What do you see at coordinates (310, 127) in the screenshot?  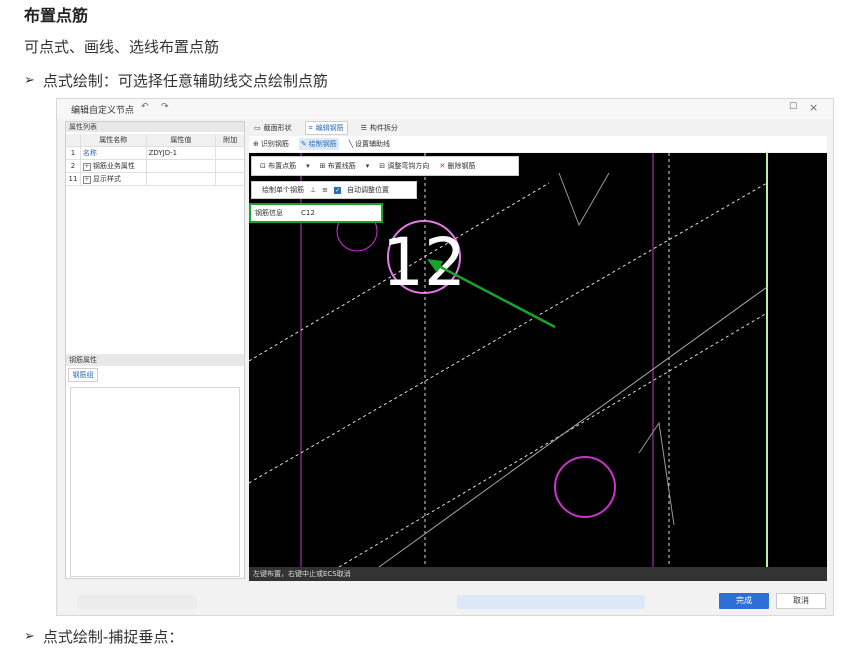 I see `rebar-icon: ⌗` at bounding box center [310, 127].